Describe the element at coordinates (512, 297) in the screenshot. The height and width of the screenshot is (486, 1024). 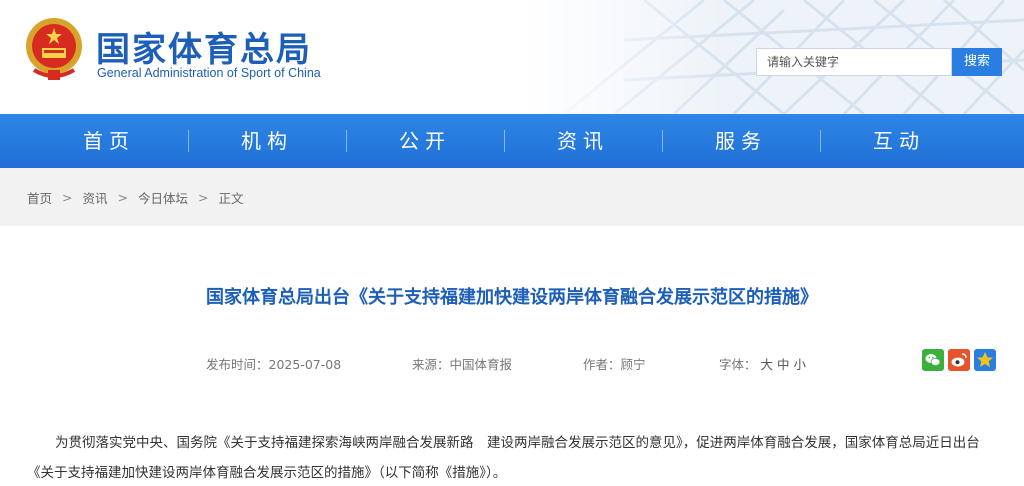
I see `article-title: 国家体育总局出台《关于支持福建加快建设两岸体育融合发展示范区的措施》` at that location.